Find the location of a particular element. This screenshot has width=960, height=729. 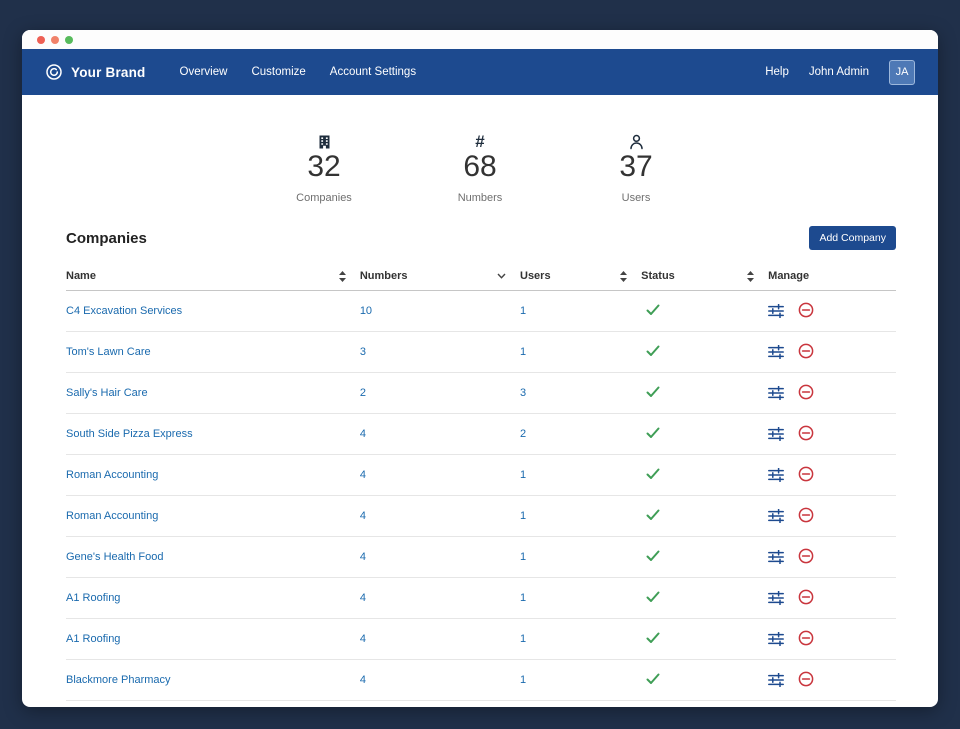

company-name-cell: John's Irrigation is located at coordinates (213, 703).